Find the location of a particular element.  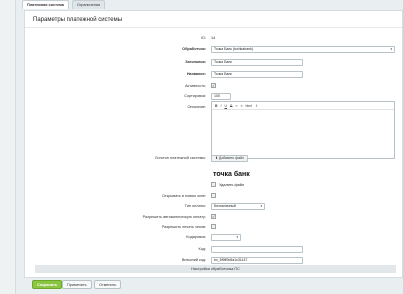

active-row: Активность: ✓ is located at coordinates (213, 86).